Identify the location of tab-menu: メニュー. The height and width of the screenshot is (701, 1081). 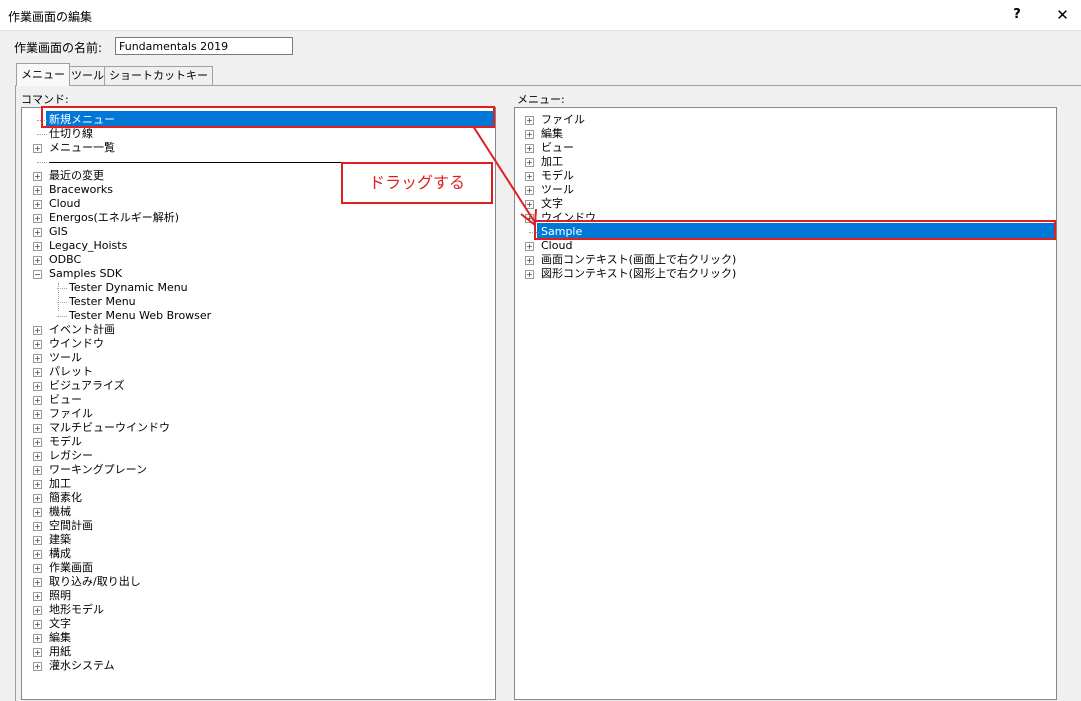
(43, 74).